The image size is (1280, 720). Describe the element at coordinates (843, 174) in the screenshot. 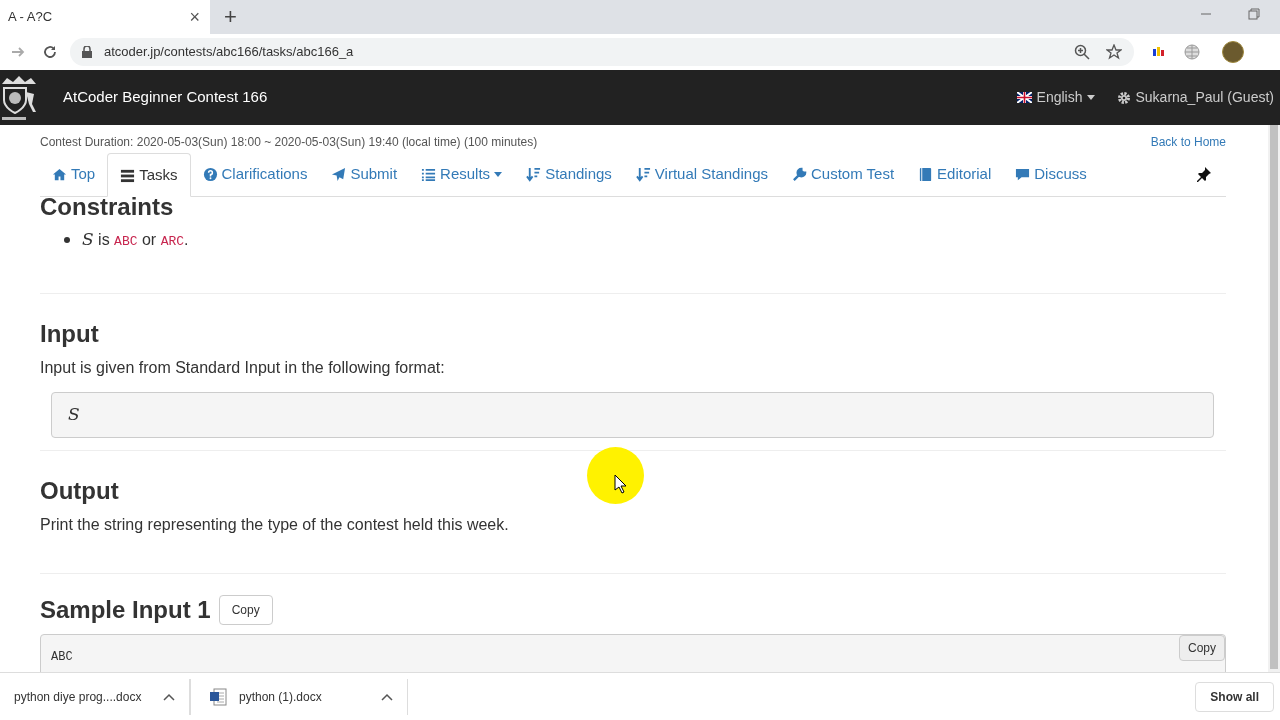

I see `nav-tab: Custom Test` at that location.